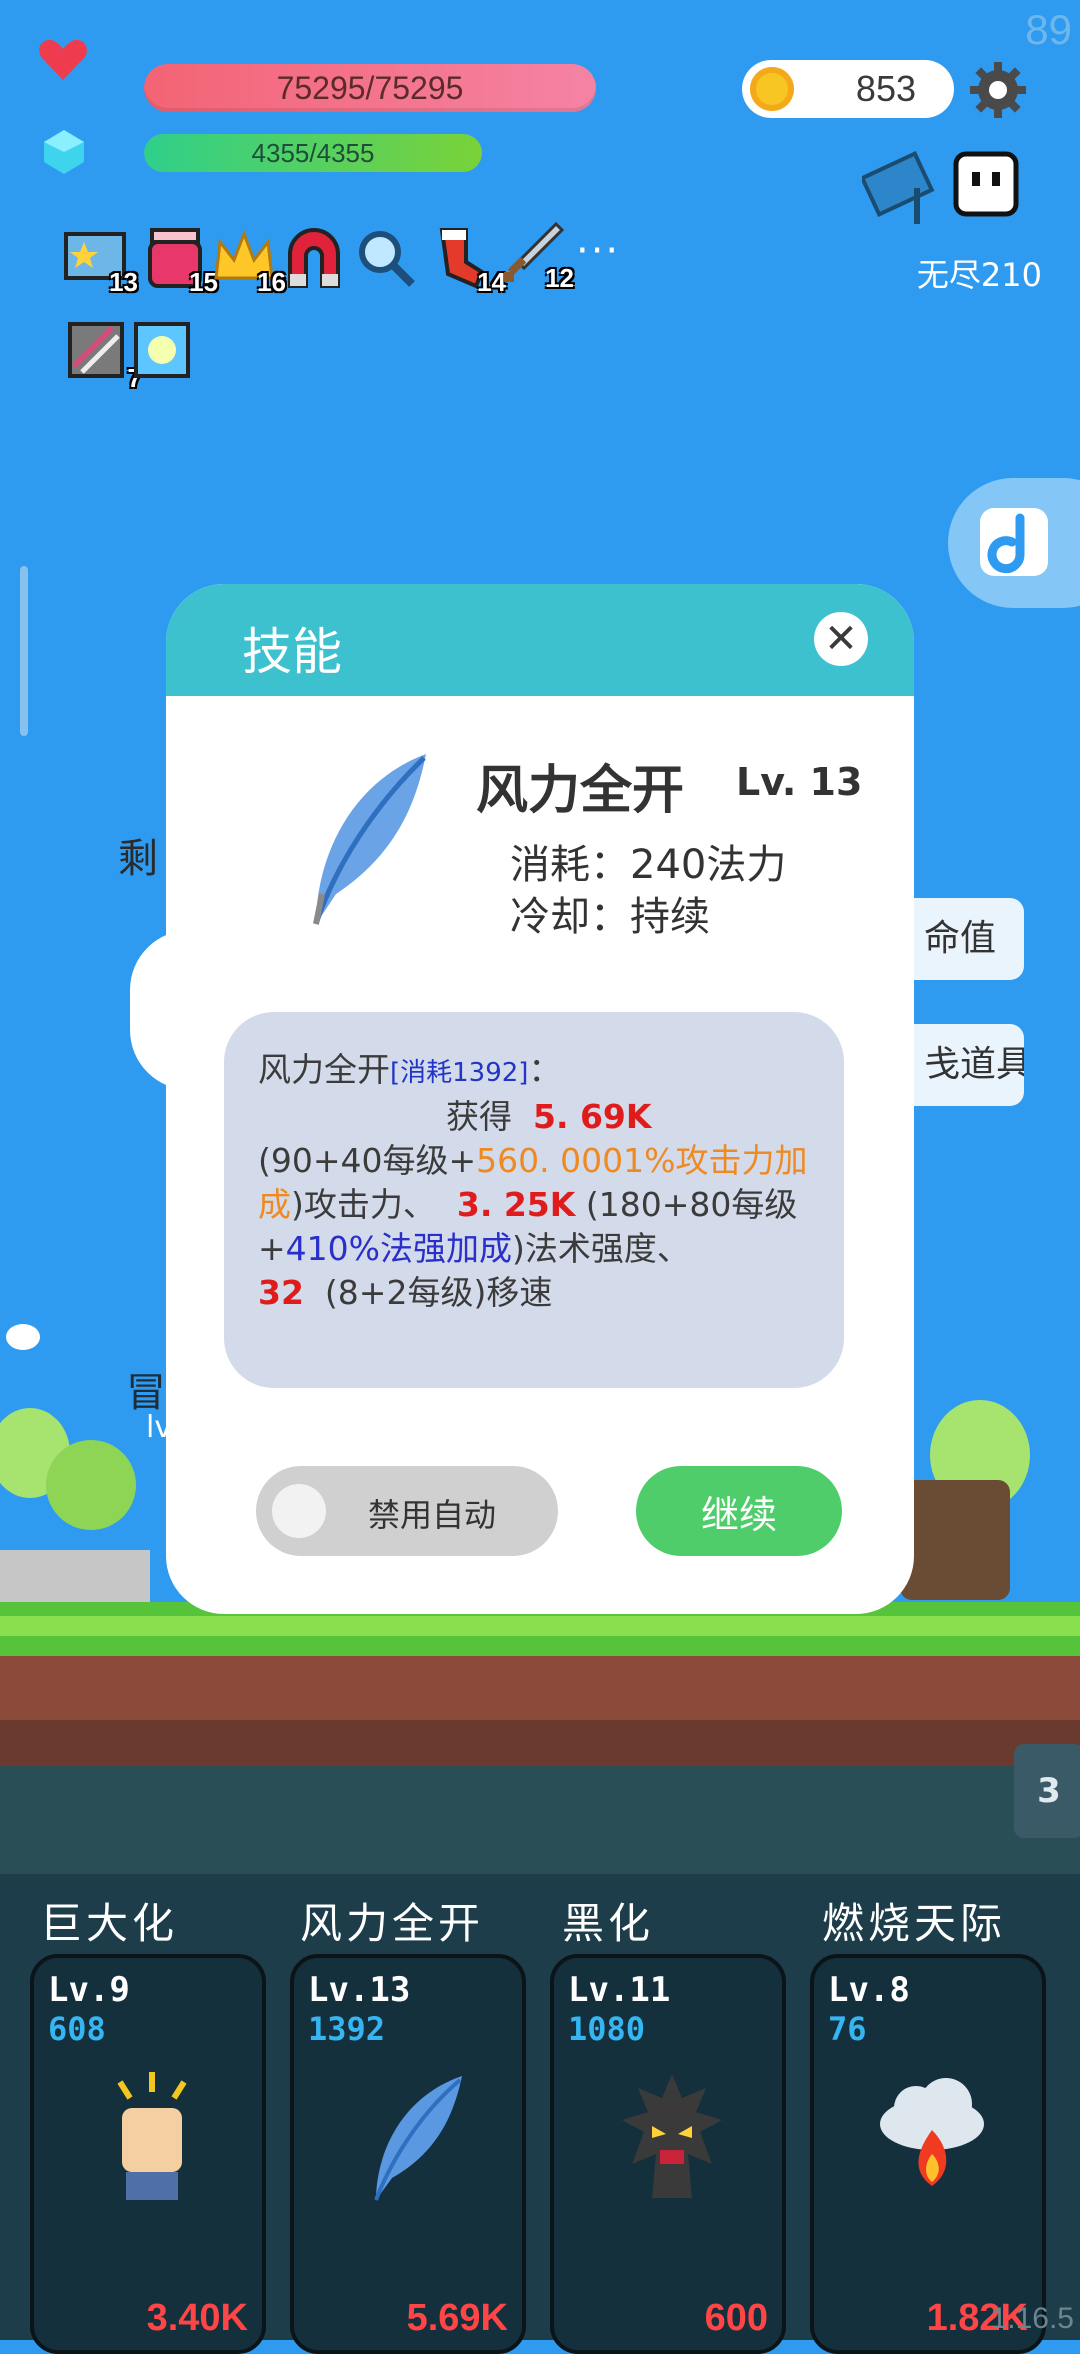 The width and height of the screenshot is (1080, 2354). I want to click on magnifier-icon, so click(387, 259).